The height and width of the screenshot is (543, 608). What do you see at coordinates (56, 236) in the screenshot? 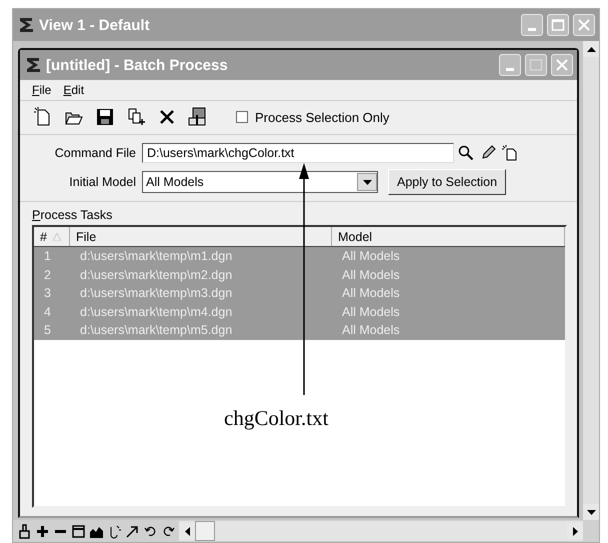
I see `sort-icon` at bounding box center [56, 236].